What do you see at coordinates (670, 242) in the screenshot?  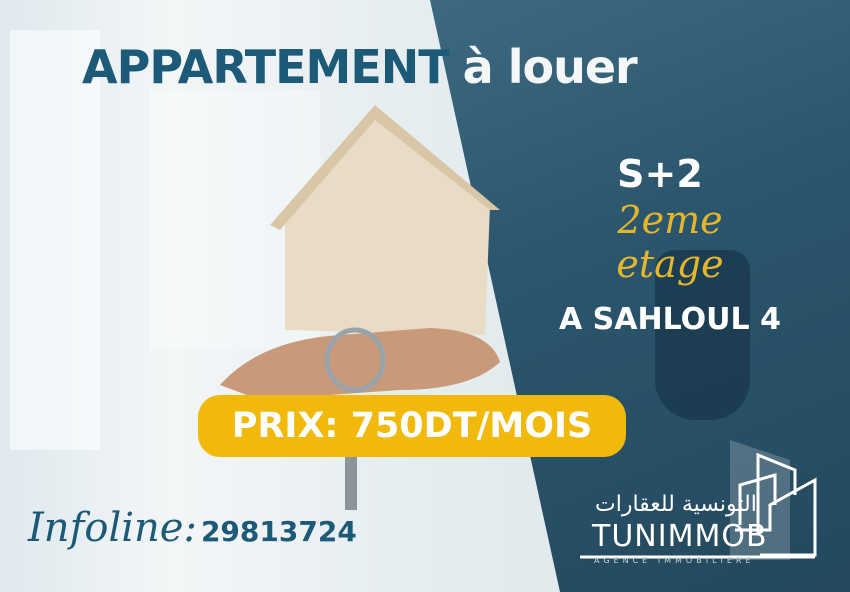 I see `floor-label: 2eme etage` at bounding box center [670, 242].